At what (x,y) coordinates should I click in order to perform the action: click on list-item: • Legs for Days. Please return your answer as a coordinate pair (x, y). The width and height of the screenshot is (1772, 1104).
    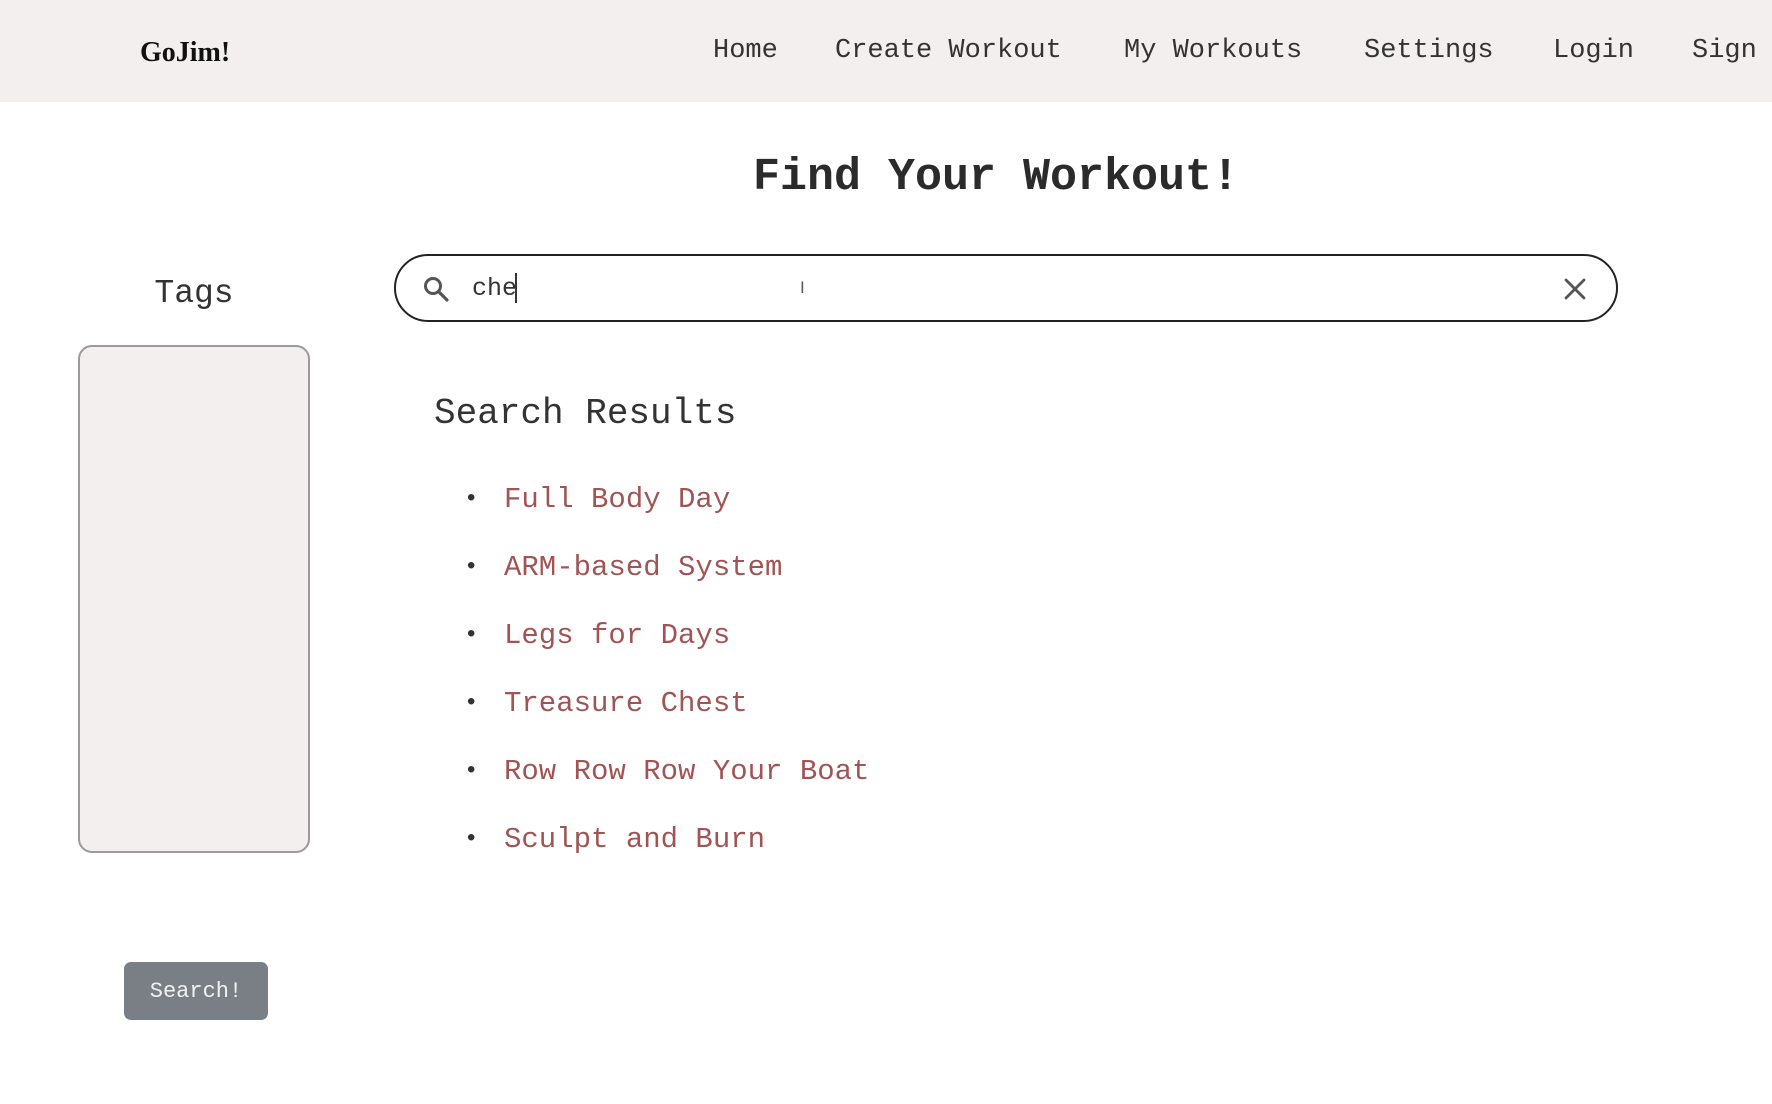
    Looking at the image, I should click on (651, 648).